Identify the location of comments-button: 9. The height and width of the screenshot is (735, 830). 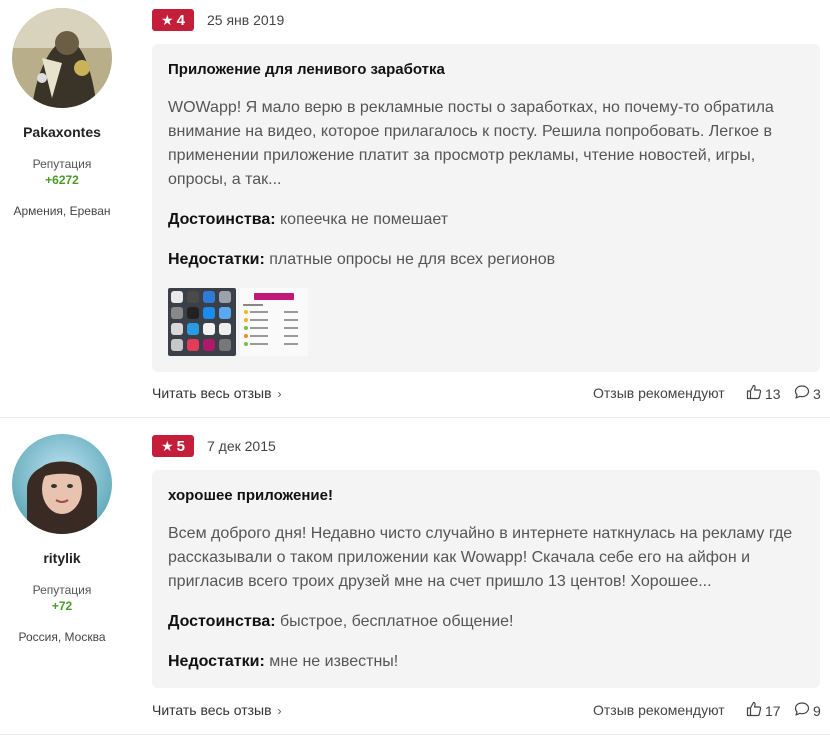
(807, 710).